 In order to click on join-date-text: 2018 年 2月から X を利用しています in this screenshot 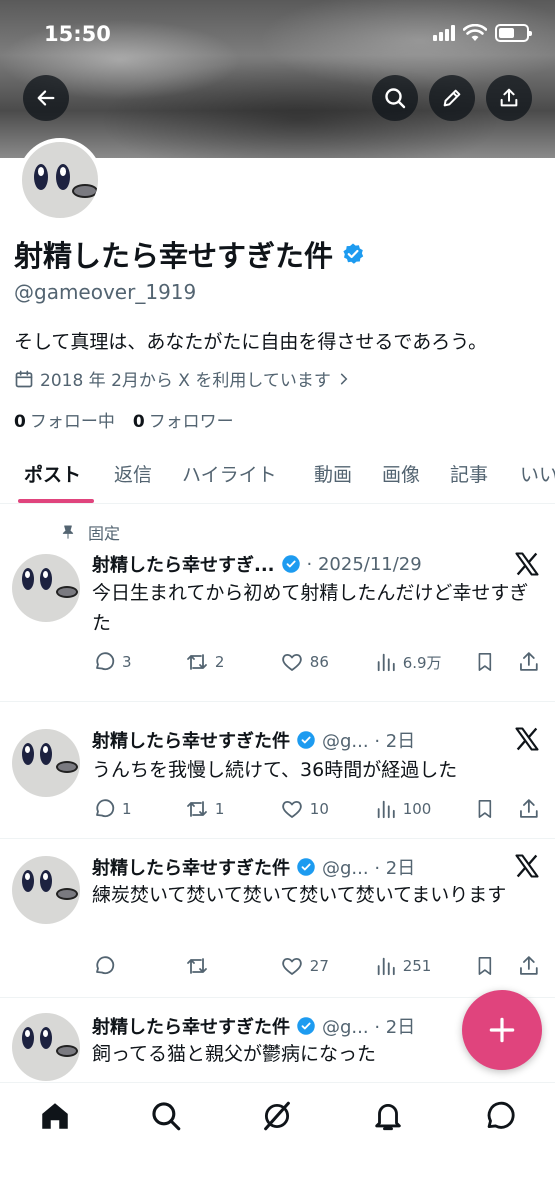, I will do `click(185, 381)`.